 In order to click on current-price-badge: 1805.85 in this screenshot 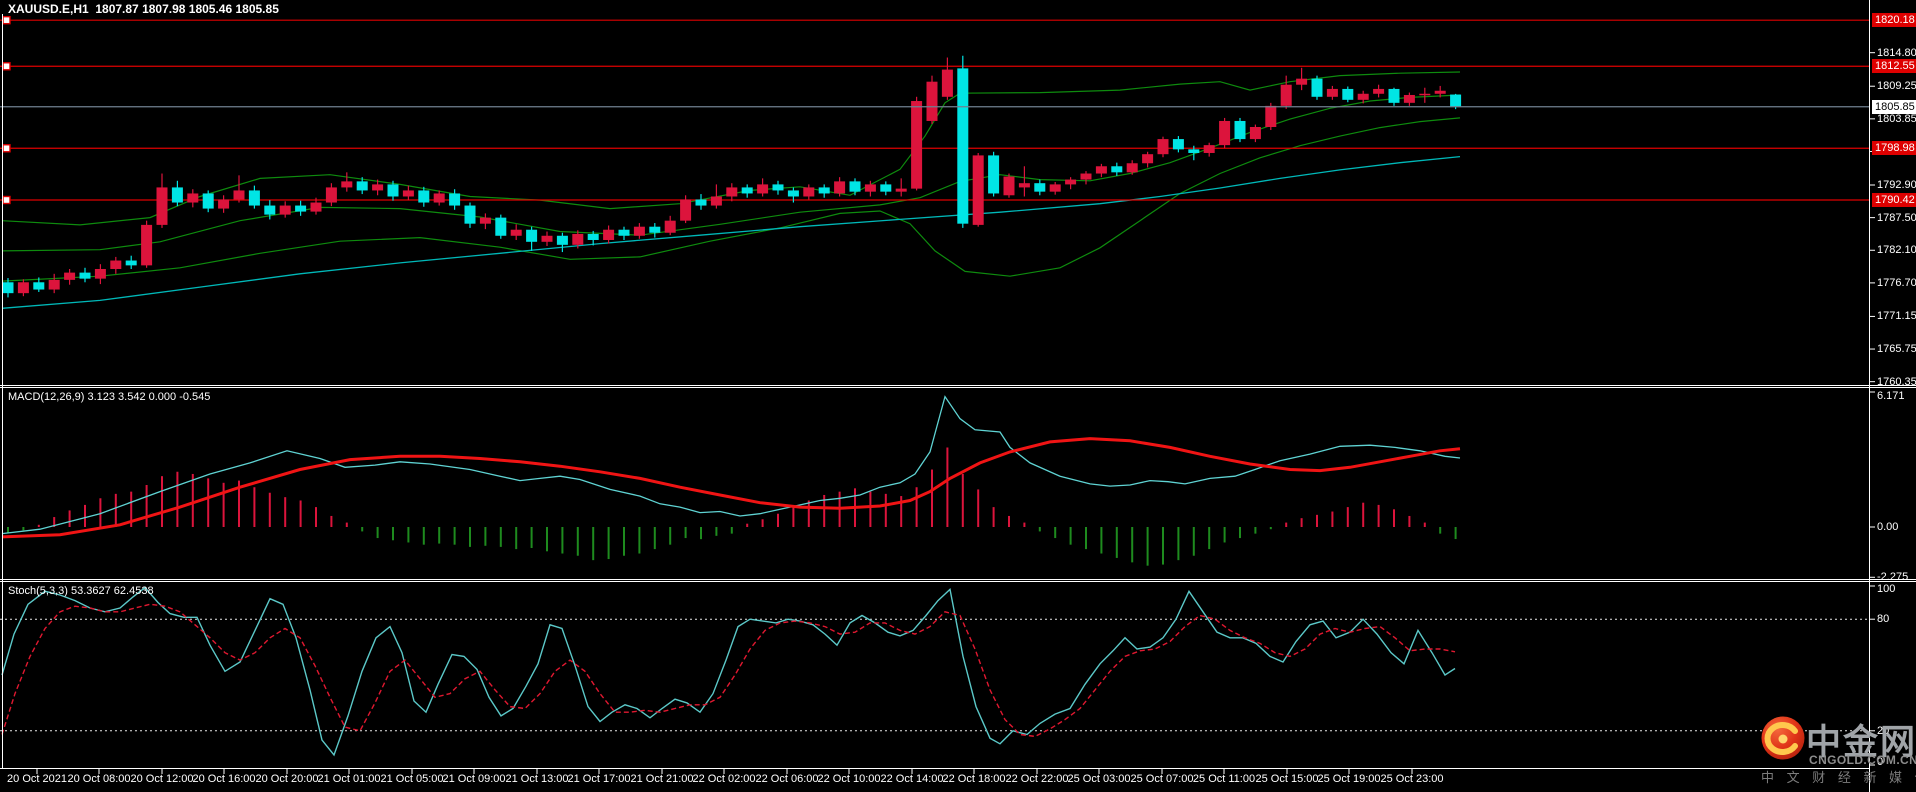, I will do `click(1894, 106)`.